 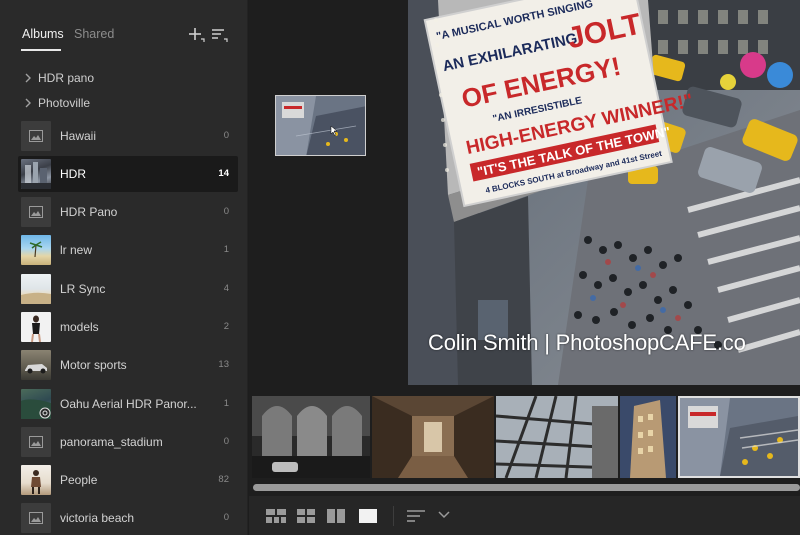 What do you see at coordinates (226, 288) in the screenshot?
I see `album-count: 4` at bounding box center [226, 288].